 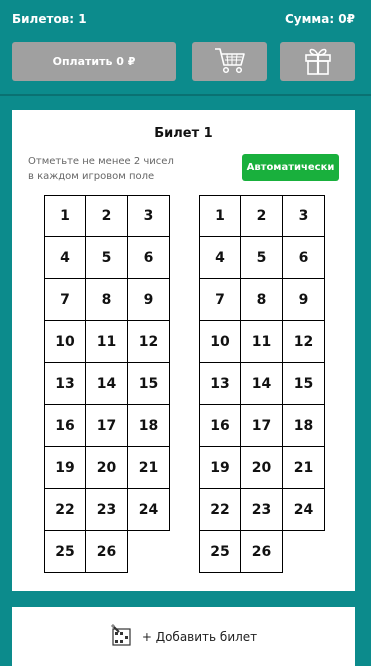 I want to click on ticket-title: Билет 1, so click(x=183, y=133).